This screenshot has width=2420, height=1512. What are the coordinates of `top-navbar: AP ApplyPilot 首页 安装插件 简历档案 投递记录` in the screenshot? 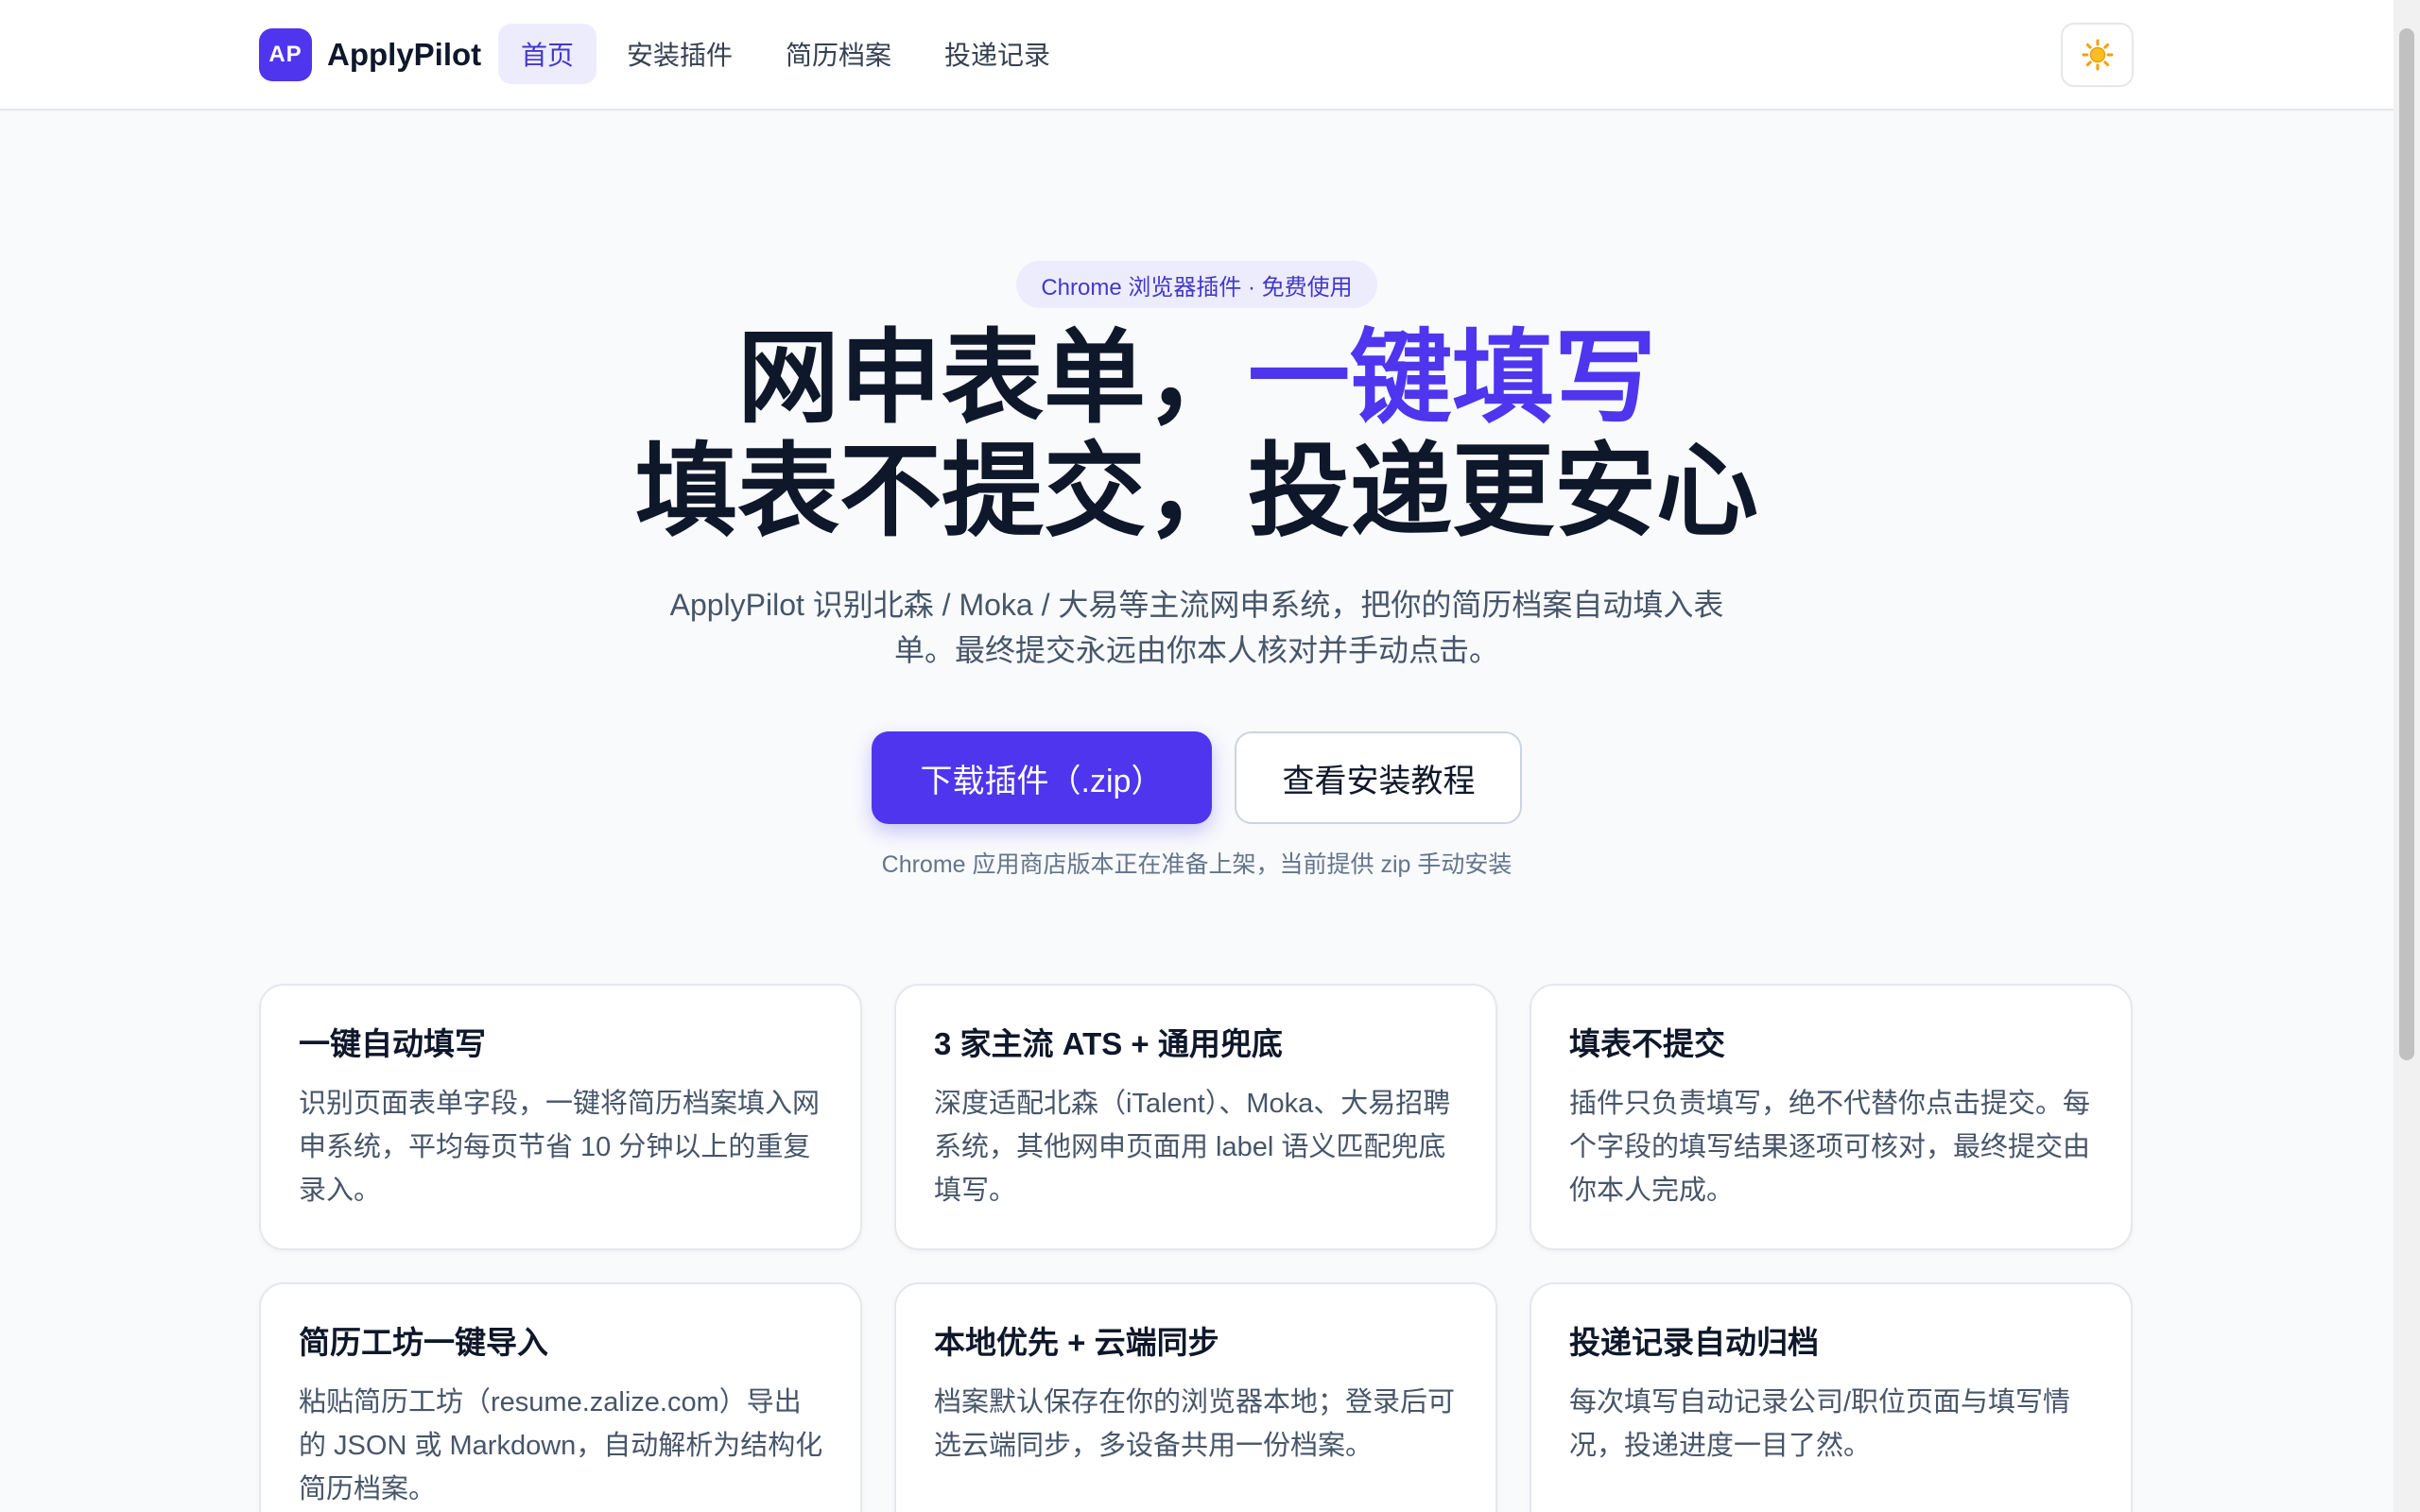 It's located at (1197, 55).